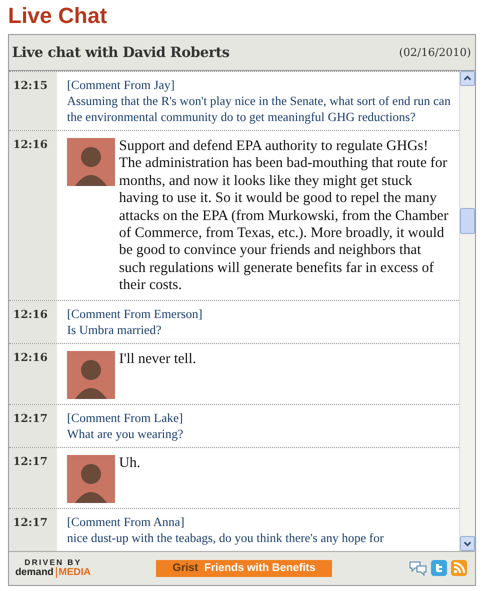 The height and width of the screenshot is (591, 484). Describe the element at coordinates (114, 330) in the screenshot. I see `comment-text: Is Umbra married?` at that location.